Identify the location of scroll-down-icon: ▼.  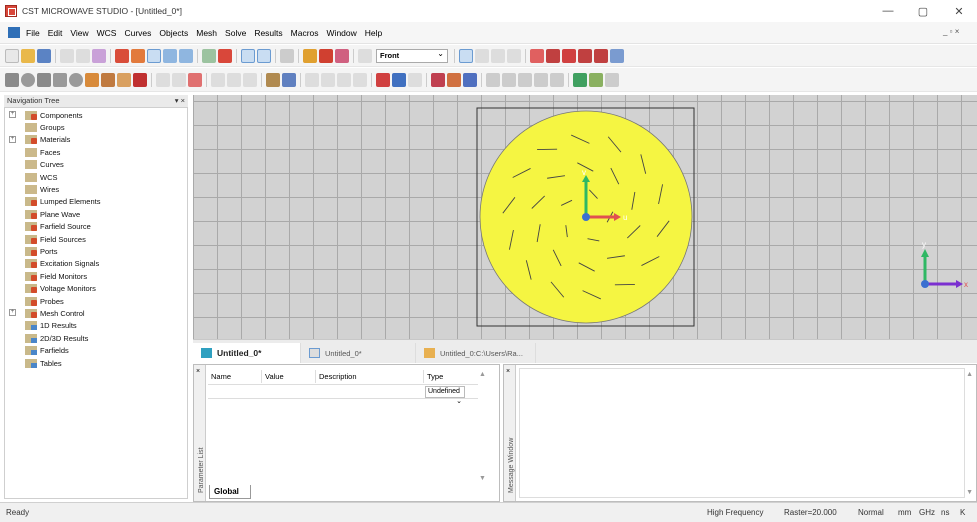
(482, 478).